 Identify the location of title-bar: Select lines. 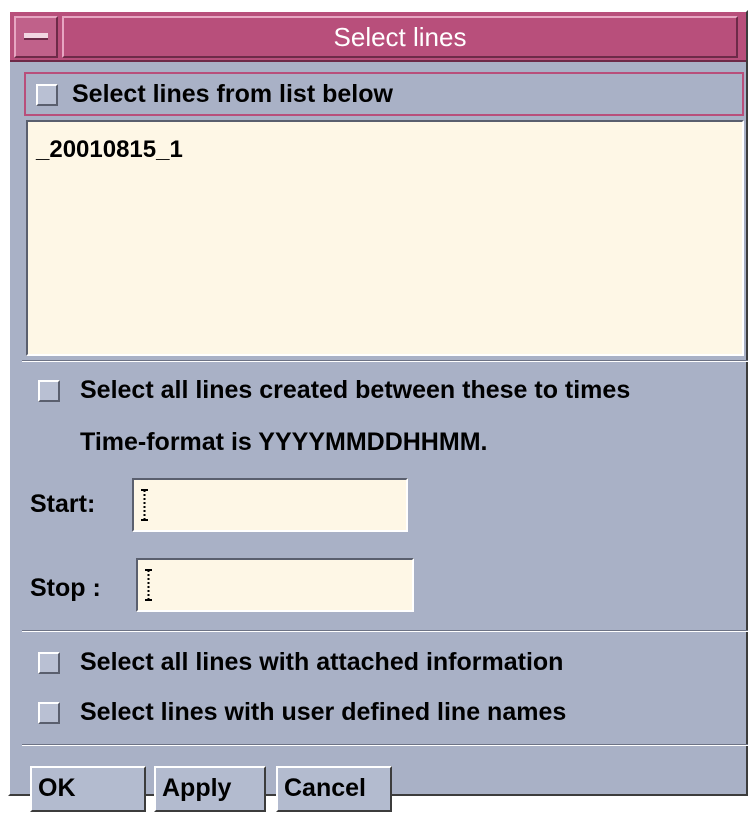
(378, 37).